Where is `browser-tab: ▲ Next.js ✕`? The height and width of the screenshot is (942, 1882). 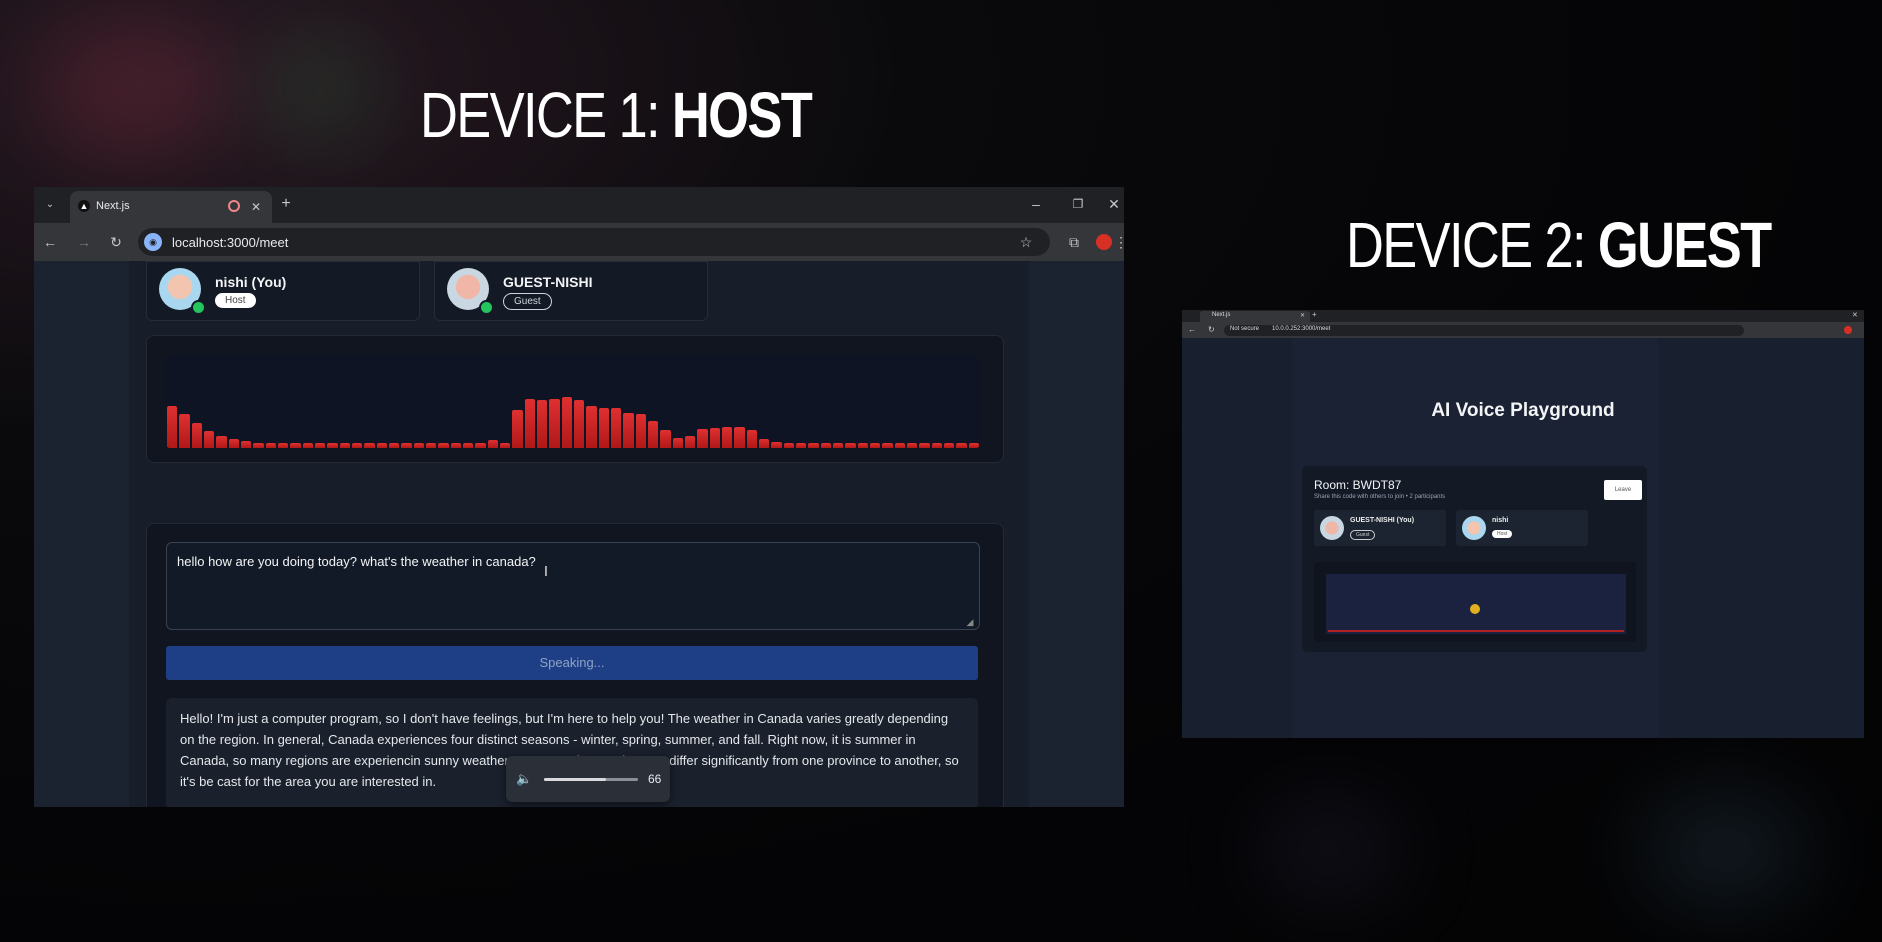
browser-tab: ▲ Next.js ✕ is located at coordinates (171, 207).